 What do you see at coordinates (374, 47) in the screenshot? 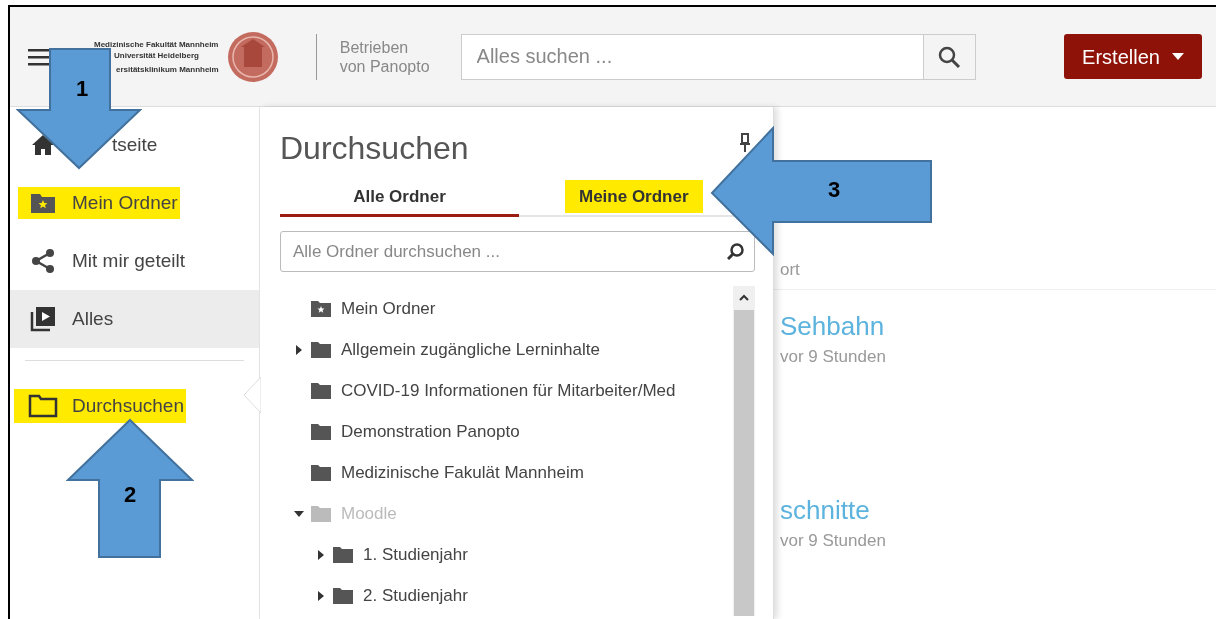
I see `powered-by-text: Betrieben` at bounding box center [374, 47].